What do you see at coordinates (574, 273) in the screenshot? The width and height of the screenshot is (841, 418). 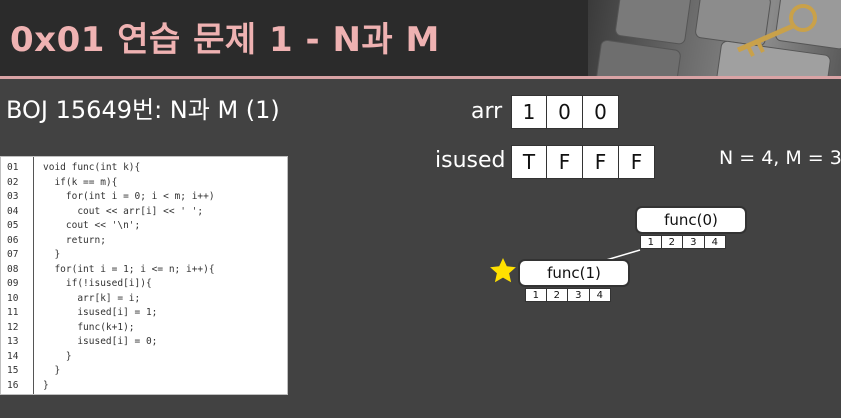 I see `func1-node: func(1)` at bounding box center [574, 273].